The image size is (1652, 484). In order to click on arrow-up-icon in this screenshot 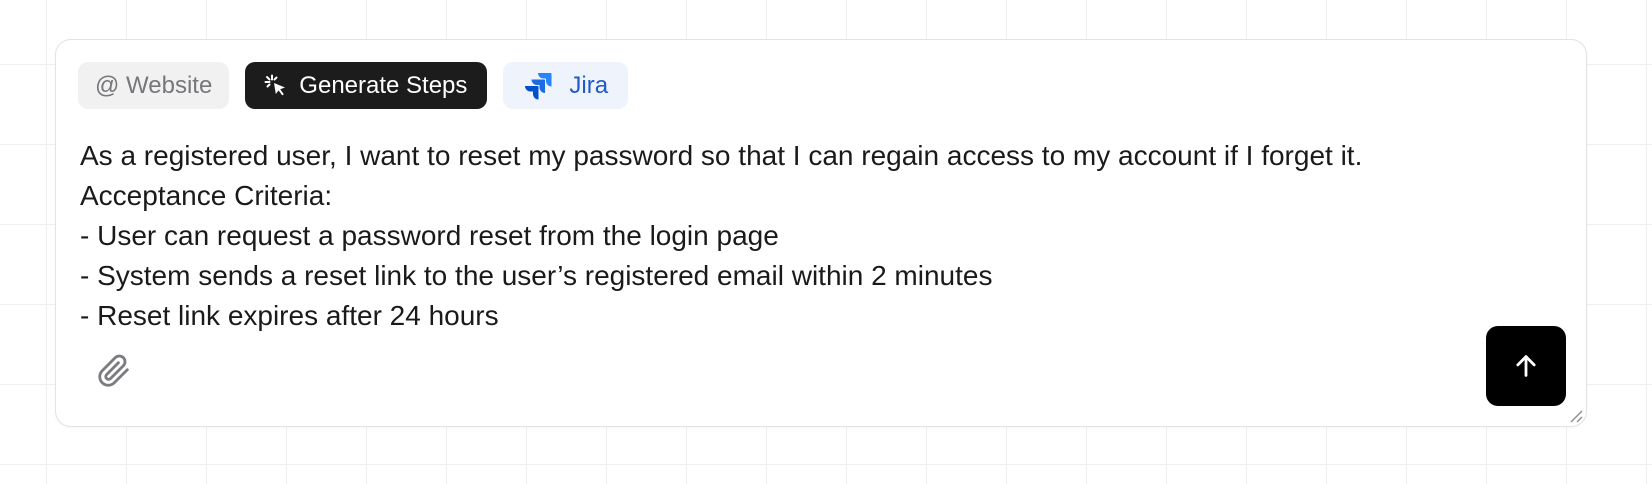, I will do `click(1526, 366)`.